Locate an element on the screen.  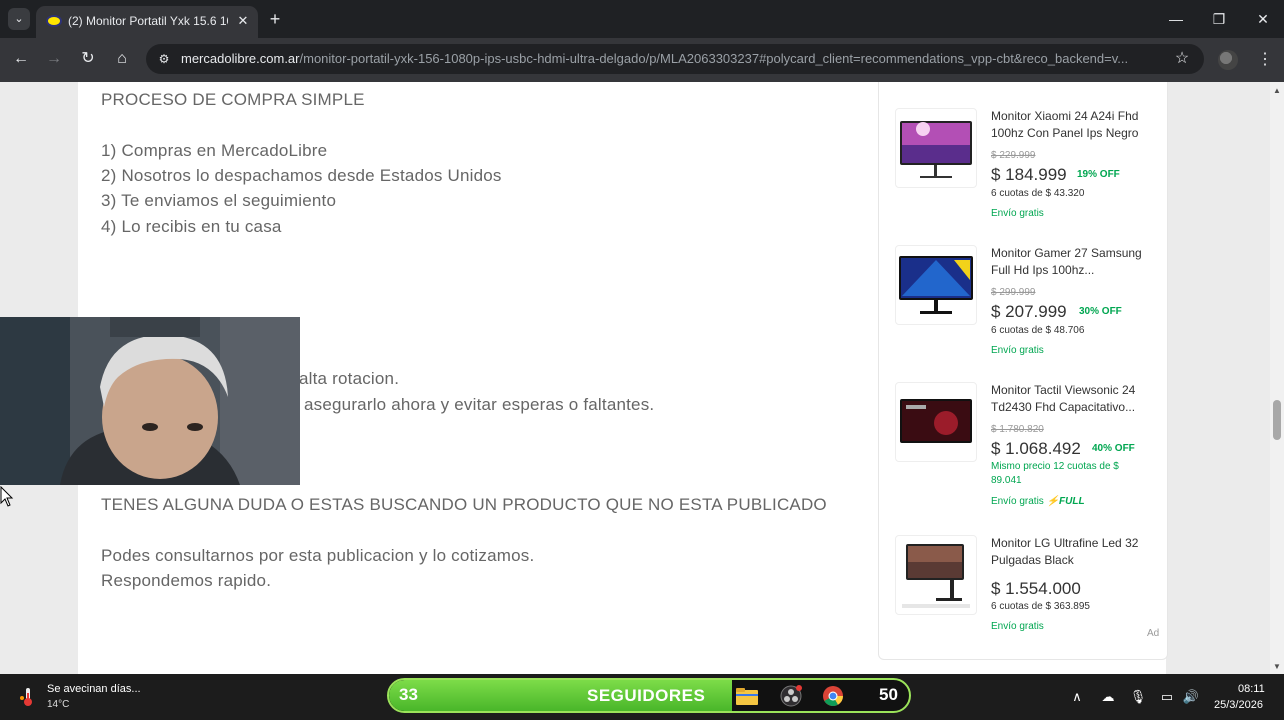
followers-goal-count: 50 is located at coordinates (888, 694).